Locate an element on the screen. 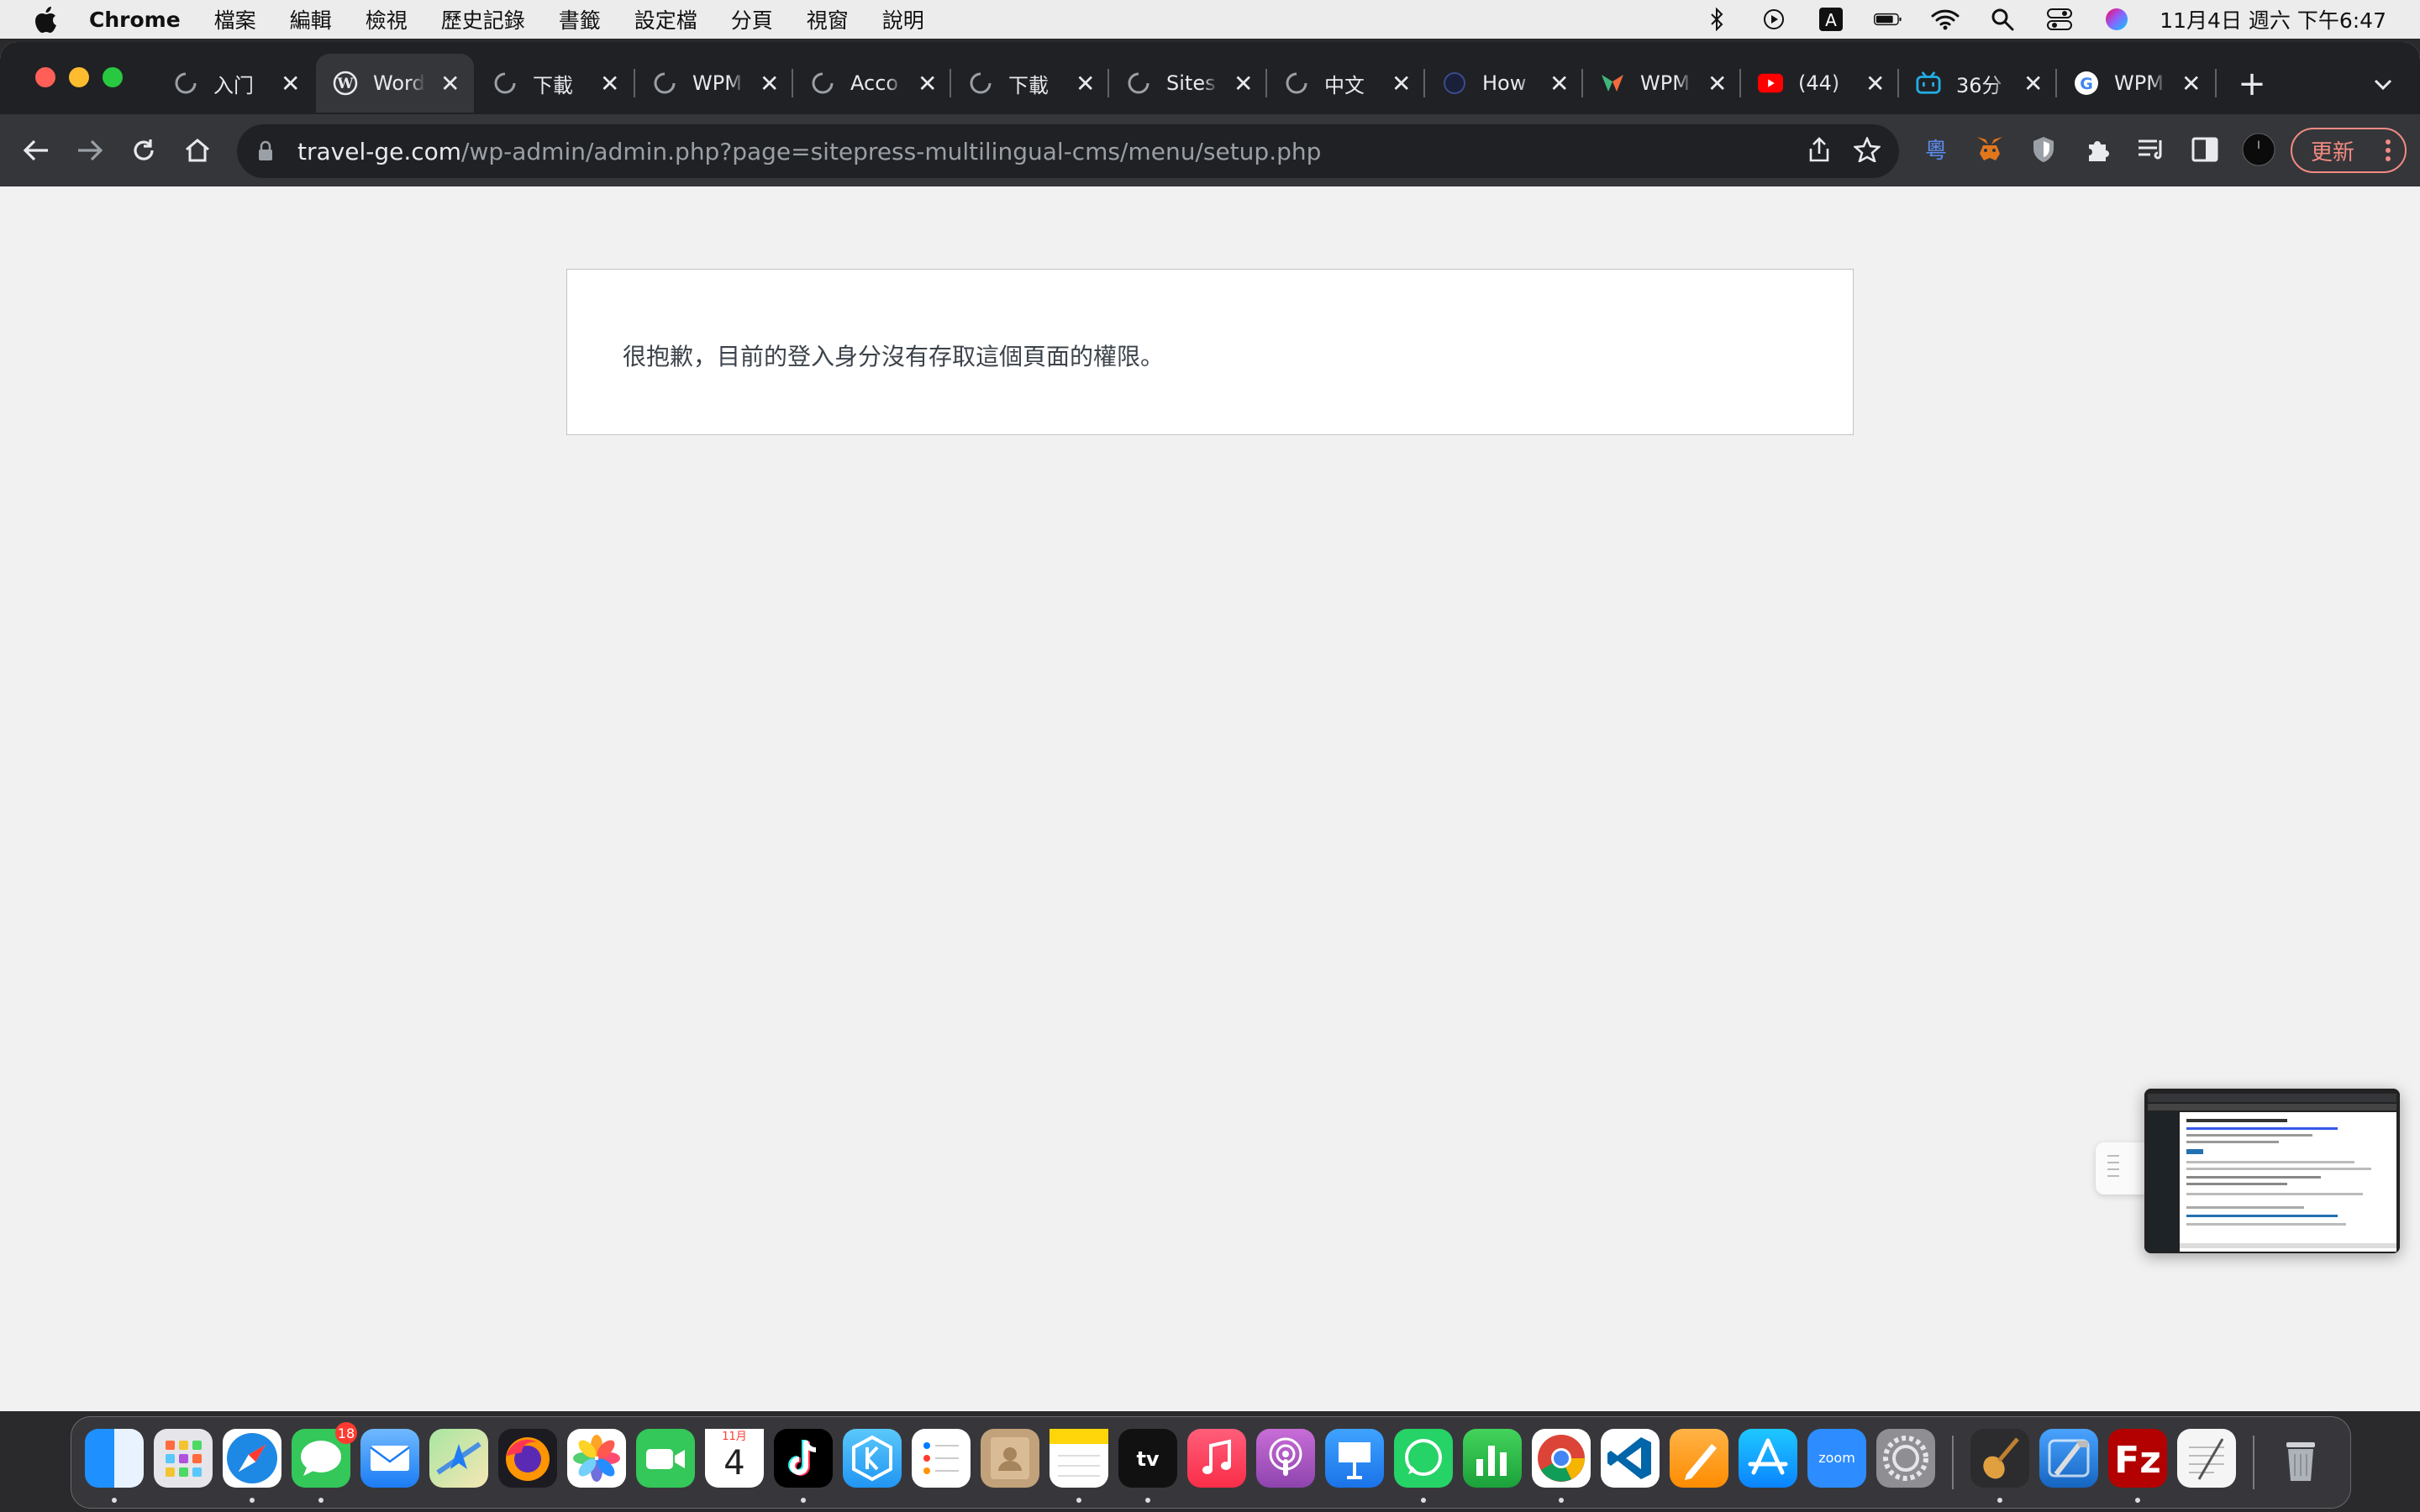  podcasts-icon is located at coordinates (1286, 1458).